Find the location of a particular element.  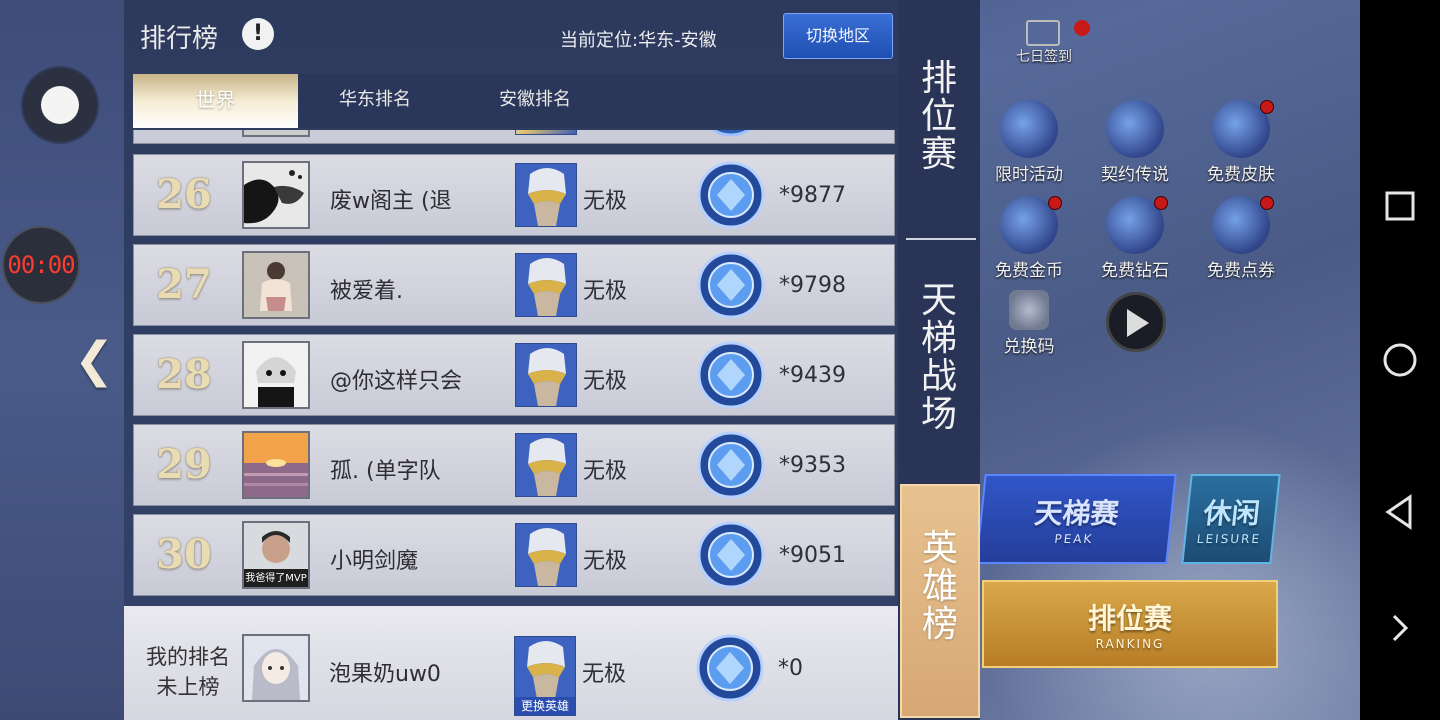

switch-region-button: 切换地区 is located at coordinates (838, 36).